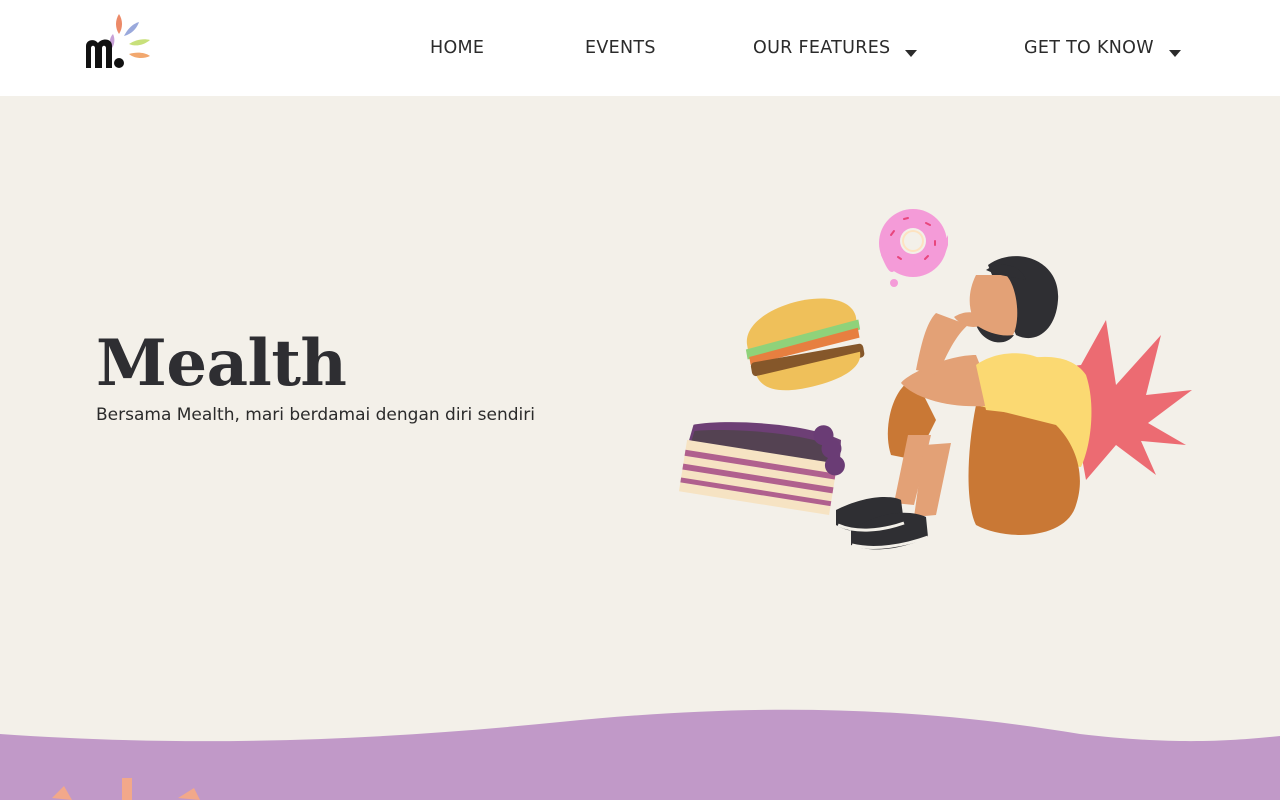  I want to click on cake-slice-icon, so click(761, 469).